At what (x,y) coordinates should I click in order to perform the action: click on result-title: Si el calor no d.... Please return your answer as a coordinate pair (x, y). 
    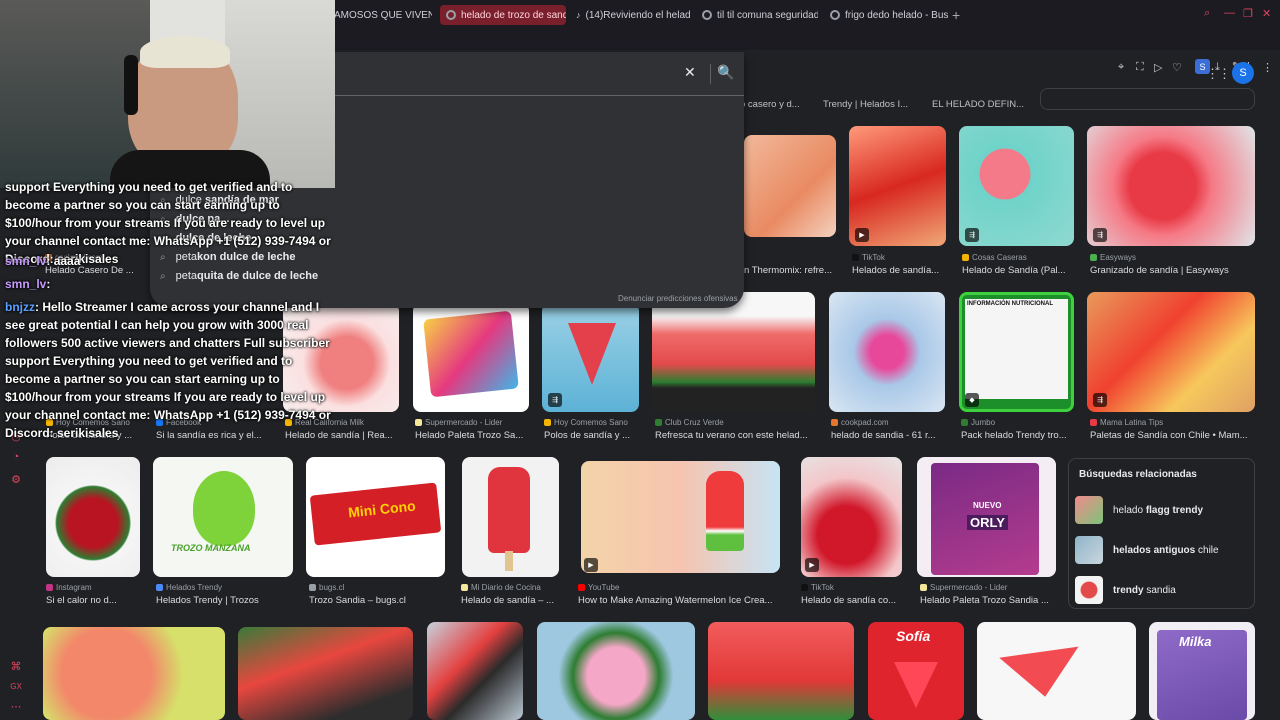
    Looking at the image, I should click on (93, 600).